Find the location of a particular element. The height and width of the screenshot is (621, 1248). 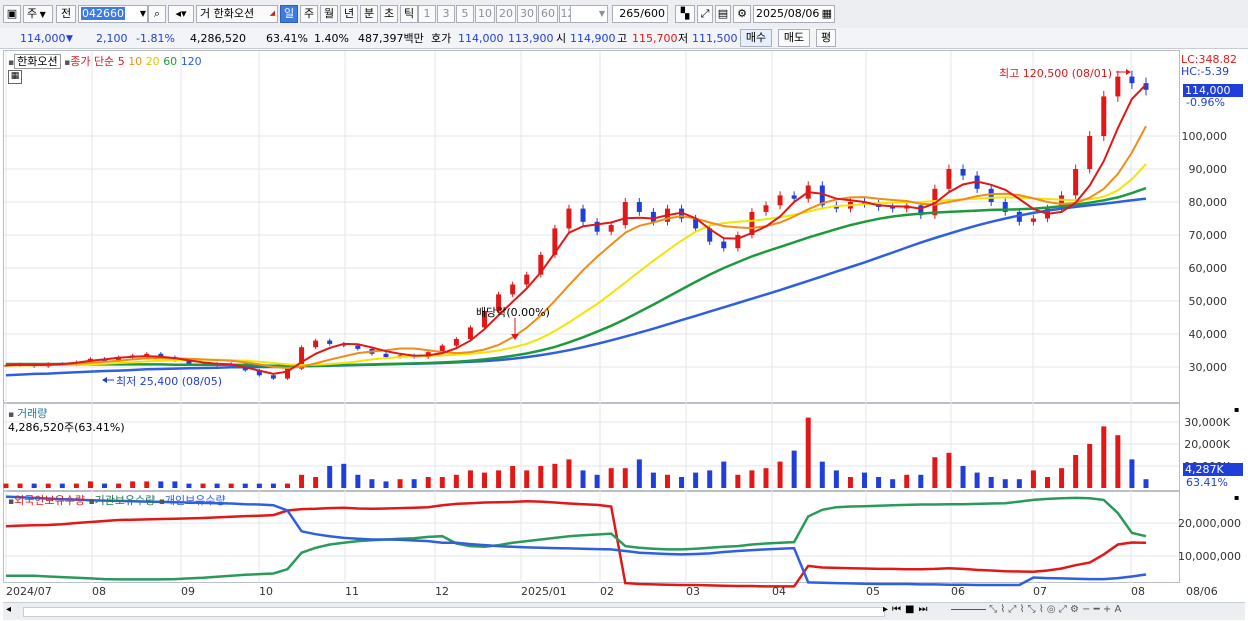

x-tick-label: 07 is located at coordinates (1040, 591).